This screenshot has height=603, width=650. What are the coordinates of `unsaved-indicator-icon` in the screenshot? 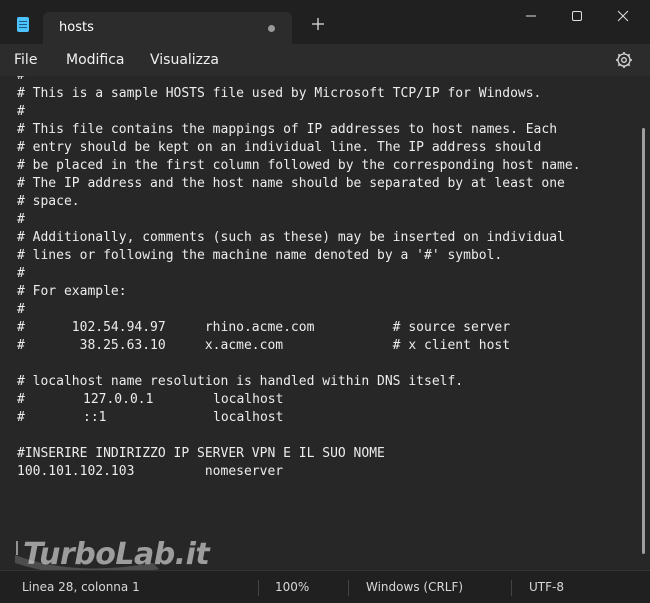 It's located at (271, 28).